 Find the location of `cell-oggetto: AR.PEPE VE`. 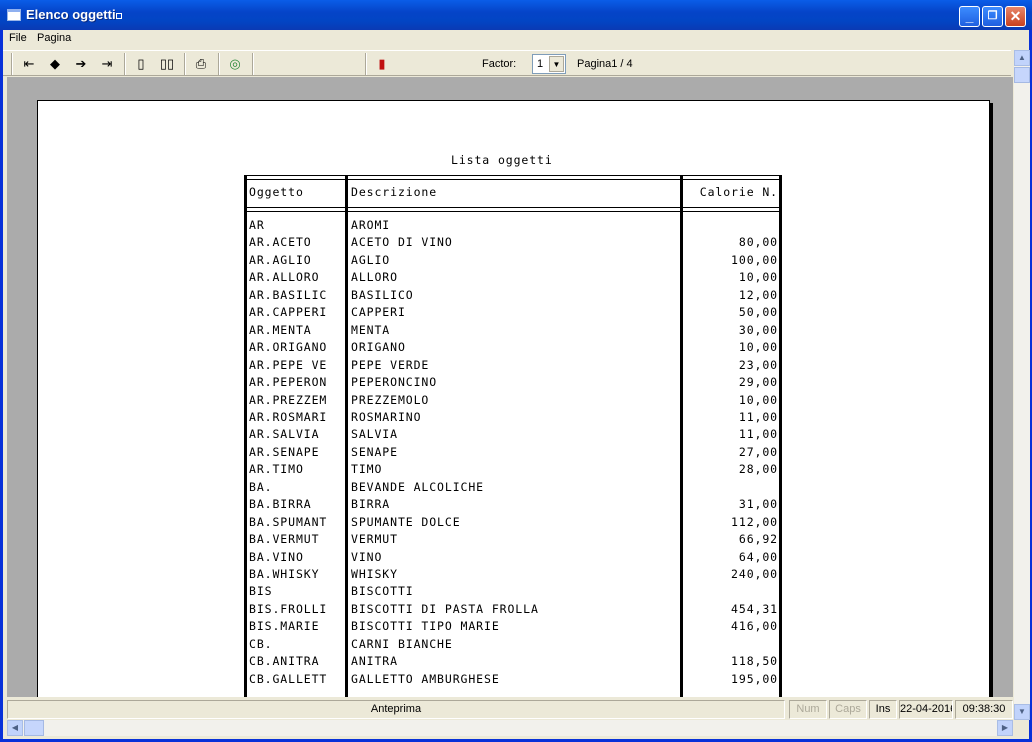

cell-oggetto: AR.PEPE VE is located at coordinates (288, 364).